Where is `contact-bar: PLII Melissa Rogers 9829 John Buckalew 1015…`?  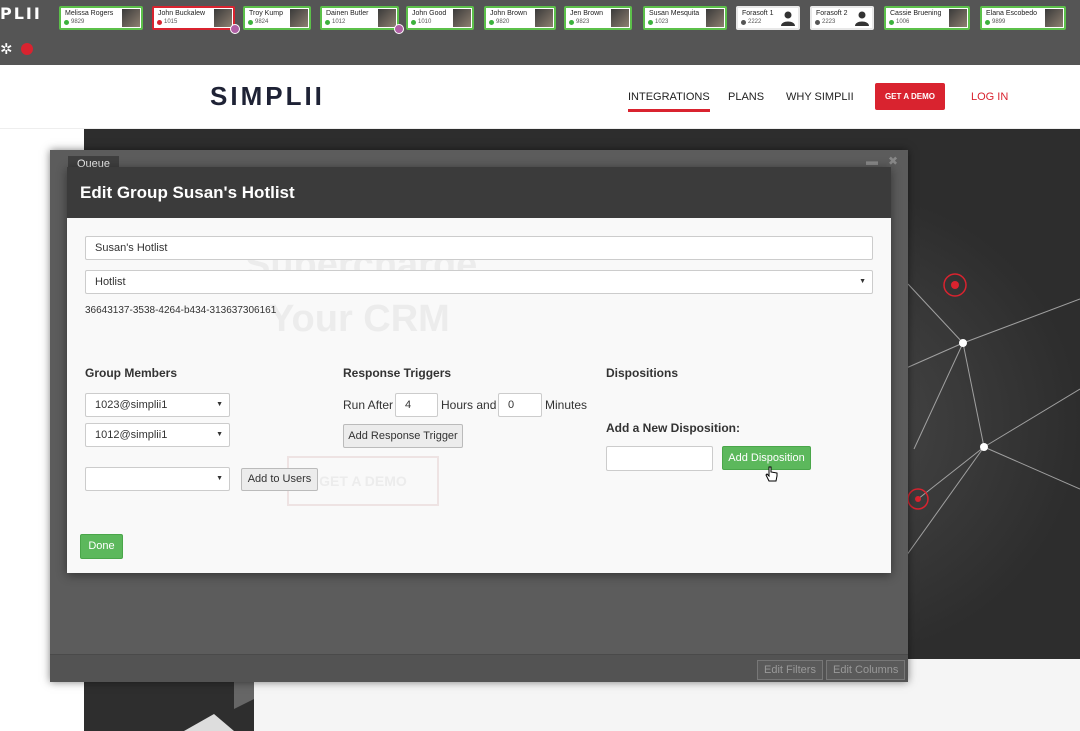
contact-bar: PLII Melissa Rogers 9829 John Buckalew 1015… is located at coordinates (540, 32).